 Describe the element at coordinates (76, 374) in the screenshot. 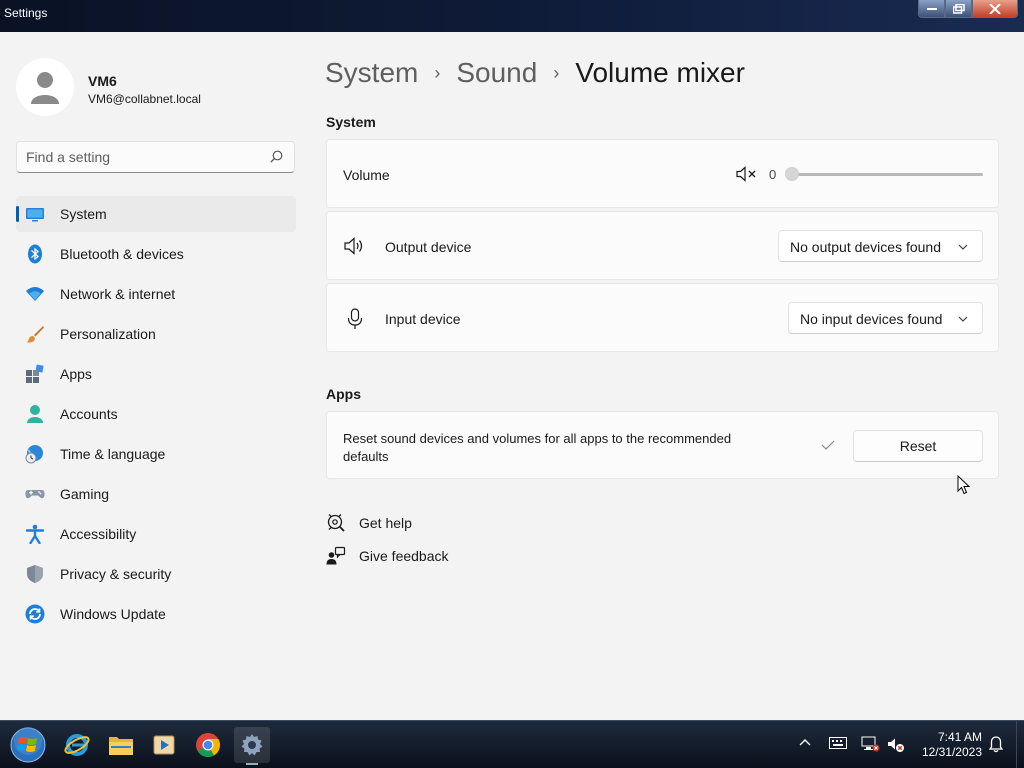

I see `sidebar-item-label: Apps` at that location.